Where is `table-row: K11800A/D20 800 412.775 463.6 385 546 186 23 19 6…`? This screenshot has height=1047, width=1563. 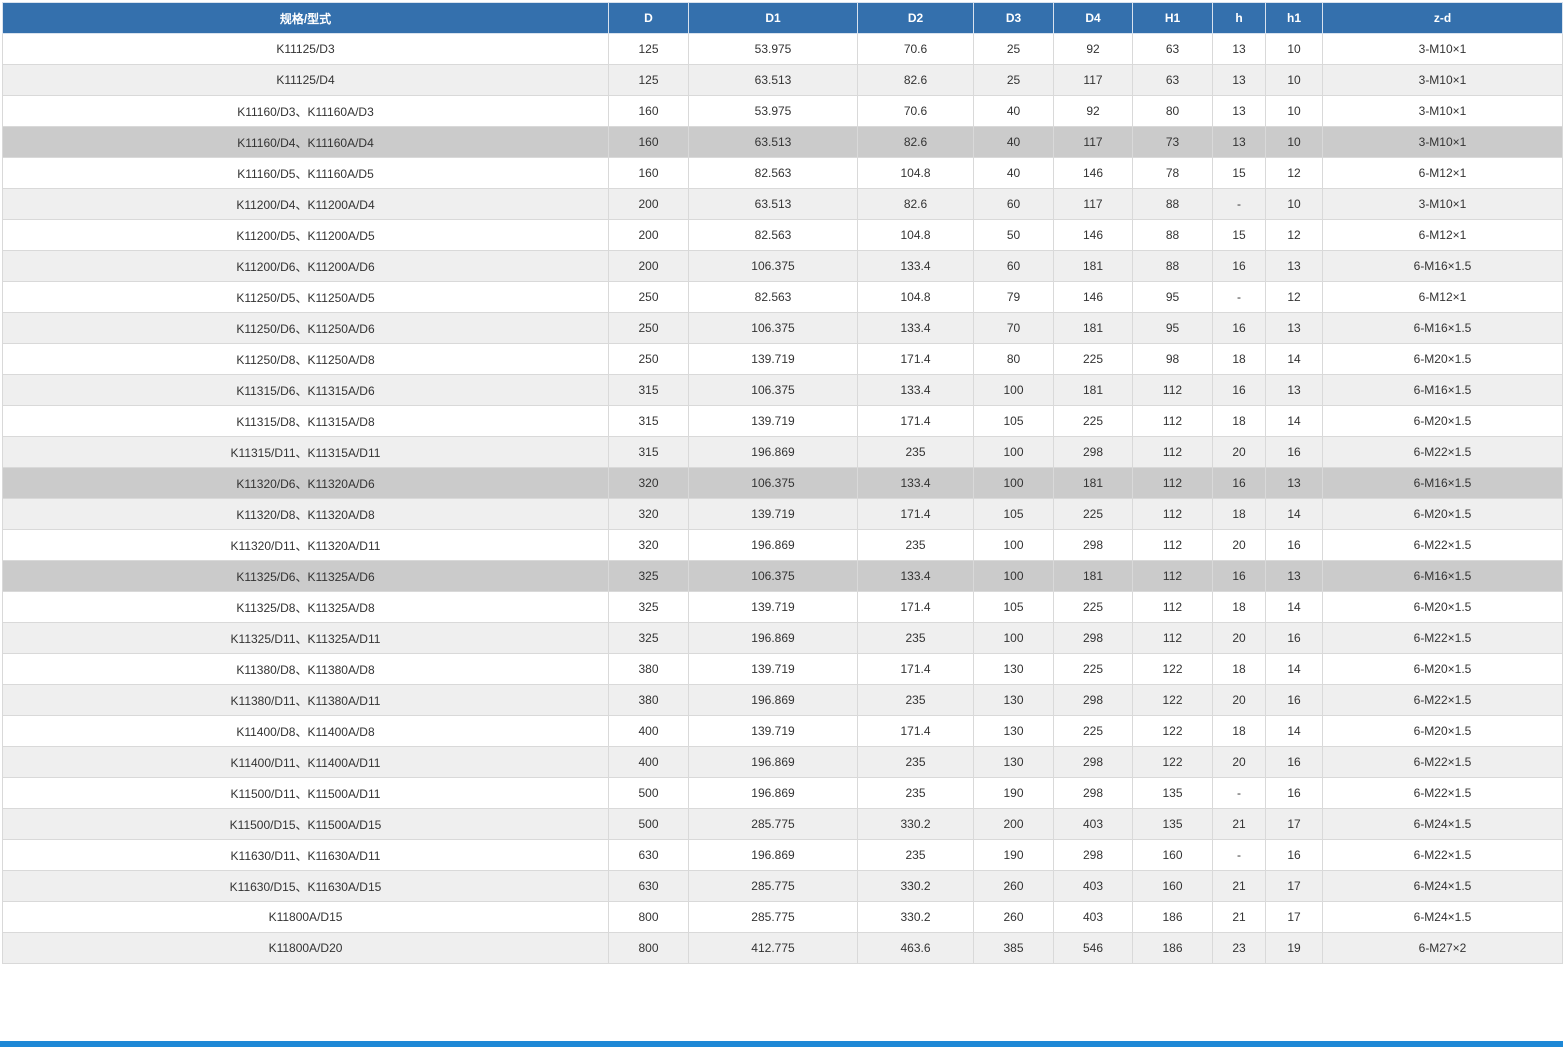 table-row: K11800A/D20 800 412.775 463.6 385 546 186 23 19 6… is located at coordinates (782, 948).